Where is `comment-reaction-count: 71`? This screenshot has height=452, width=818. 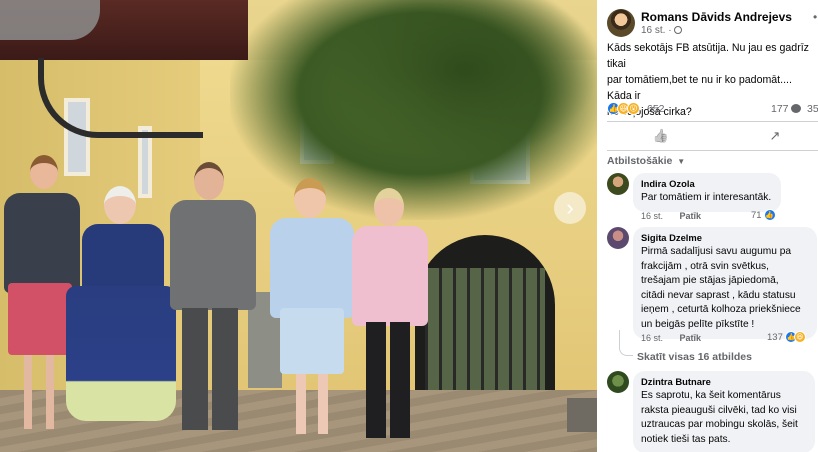
comment-reaction-count: 71 is located at coordinates (756, 215).